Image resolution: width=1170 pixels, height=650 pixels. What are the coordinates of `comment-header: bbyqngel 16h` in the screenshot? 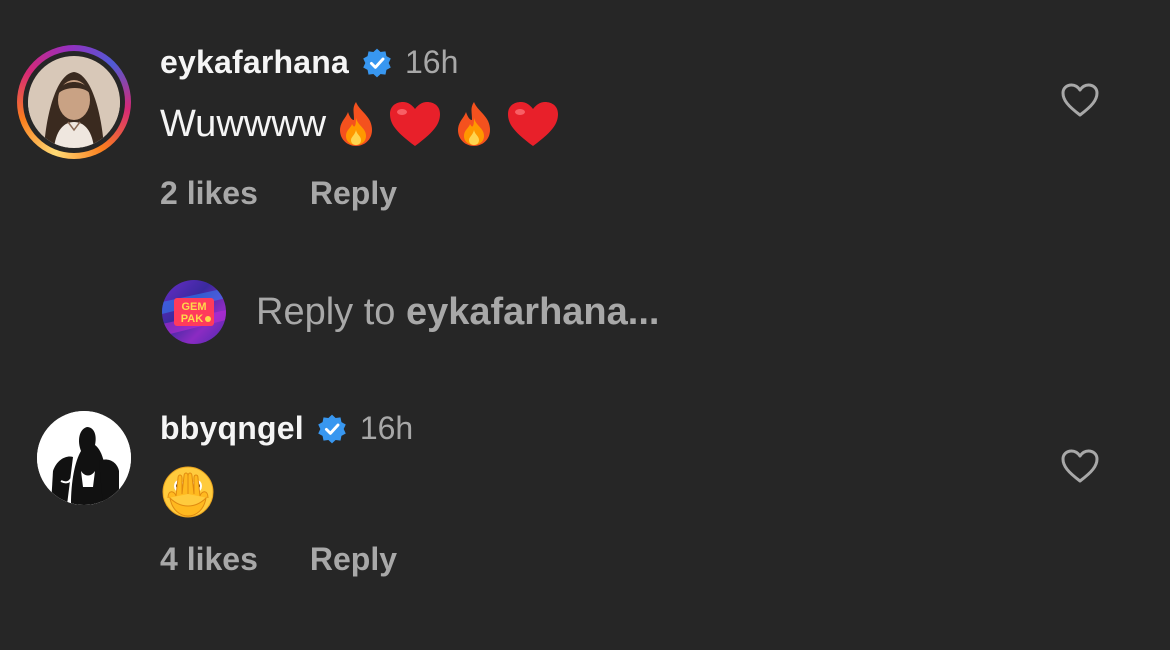 It's located at (286, 428).